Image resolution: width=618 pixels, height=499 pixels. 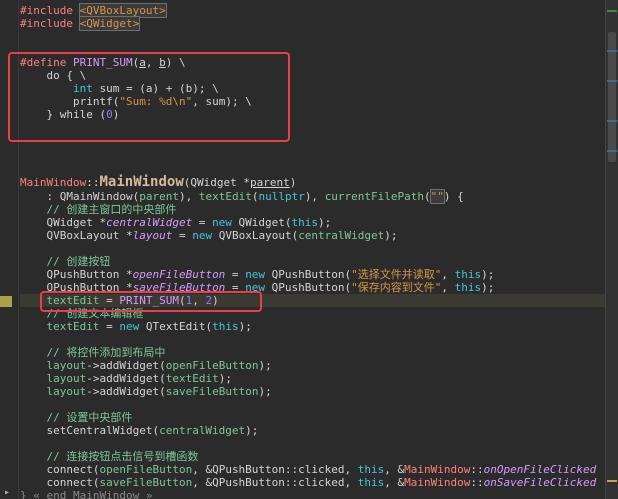 What do you see at coordinates (437, 196) in the screenshot?
I see `code-token: ""` at bounding box center [437, 196].